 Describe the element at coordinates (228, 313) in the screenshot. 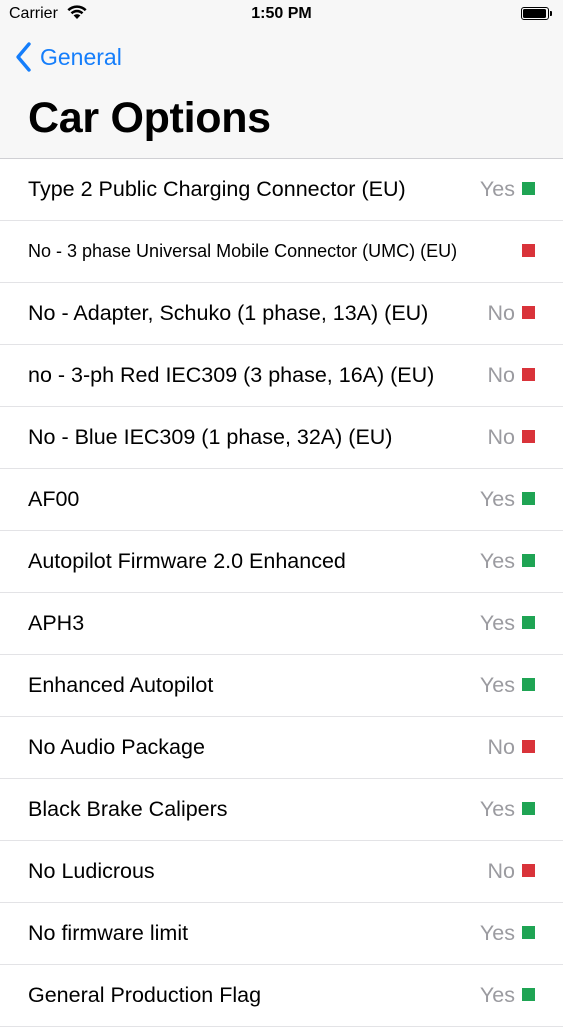

I see `option-label: No - Adapter, Schuko (1 phase, 13A) (EU)` at that location.